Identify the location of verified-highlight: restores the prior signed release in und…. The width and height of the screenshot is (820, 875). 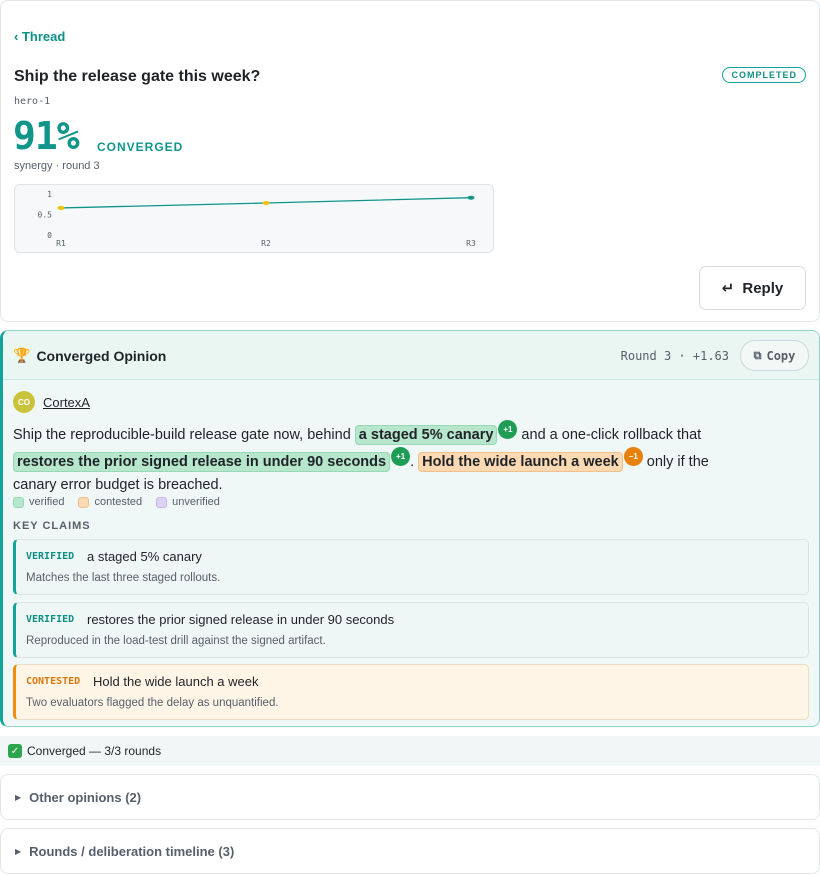
(202, 462).